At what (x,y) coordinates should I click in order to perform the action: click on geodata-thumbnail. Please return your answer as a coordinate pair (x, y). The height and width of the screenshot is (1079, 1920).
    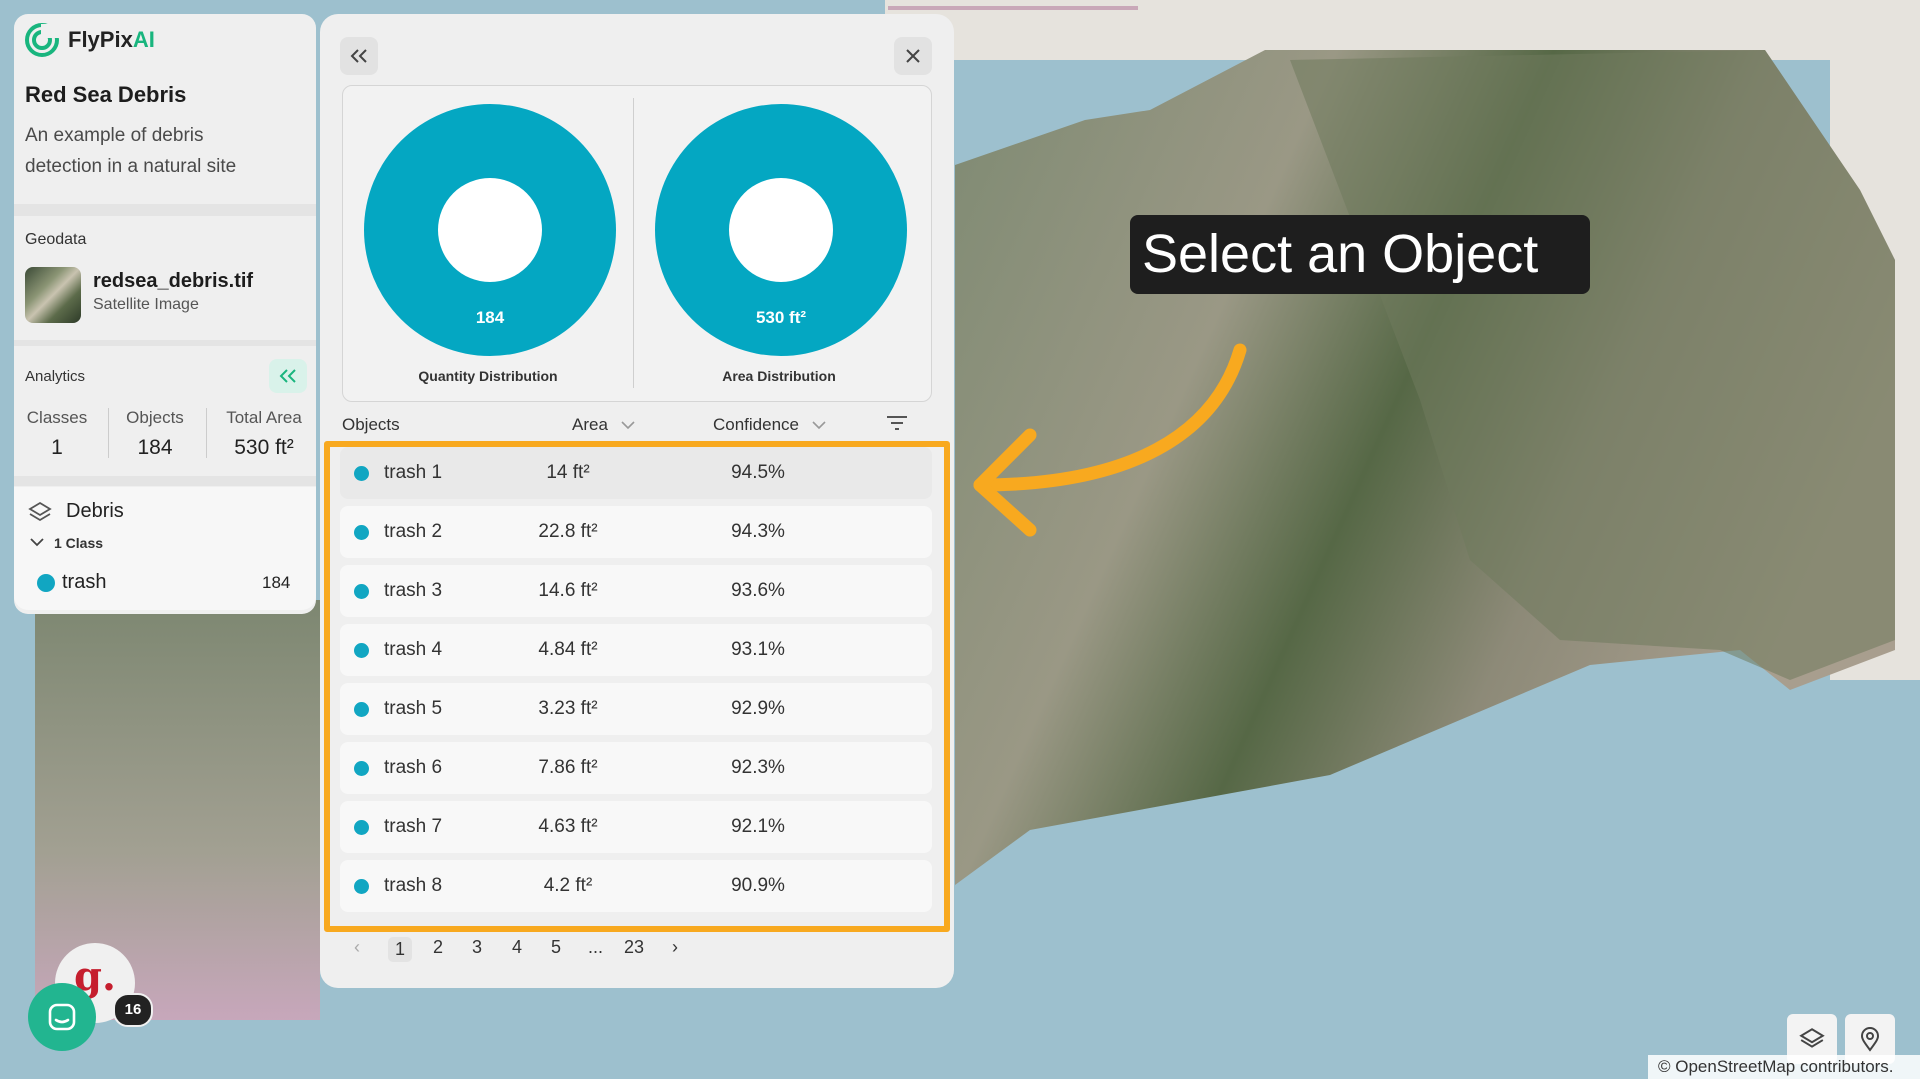
    Looking at the image, I should click on (53, 295).